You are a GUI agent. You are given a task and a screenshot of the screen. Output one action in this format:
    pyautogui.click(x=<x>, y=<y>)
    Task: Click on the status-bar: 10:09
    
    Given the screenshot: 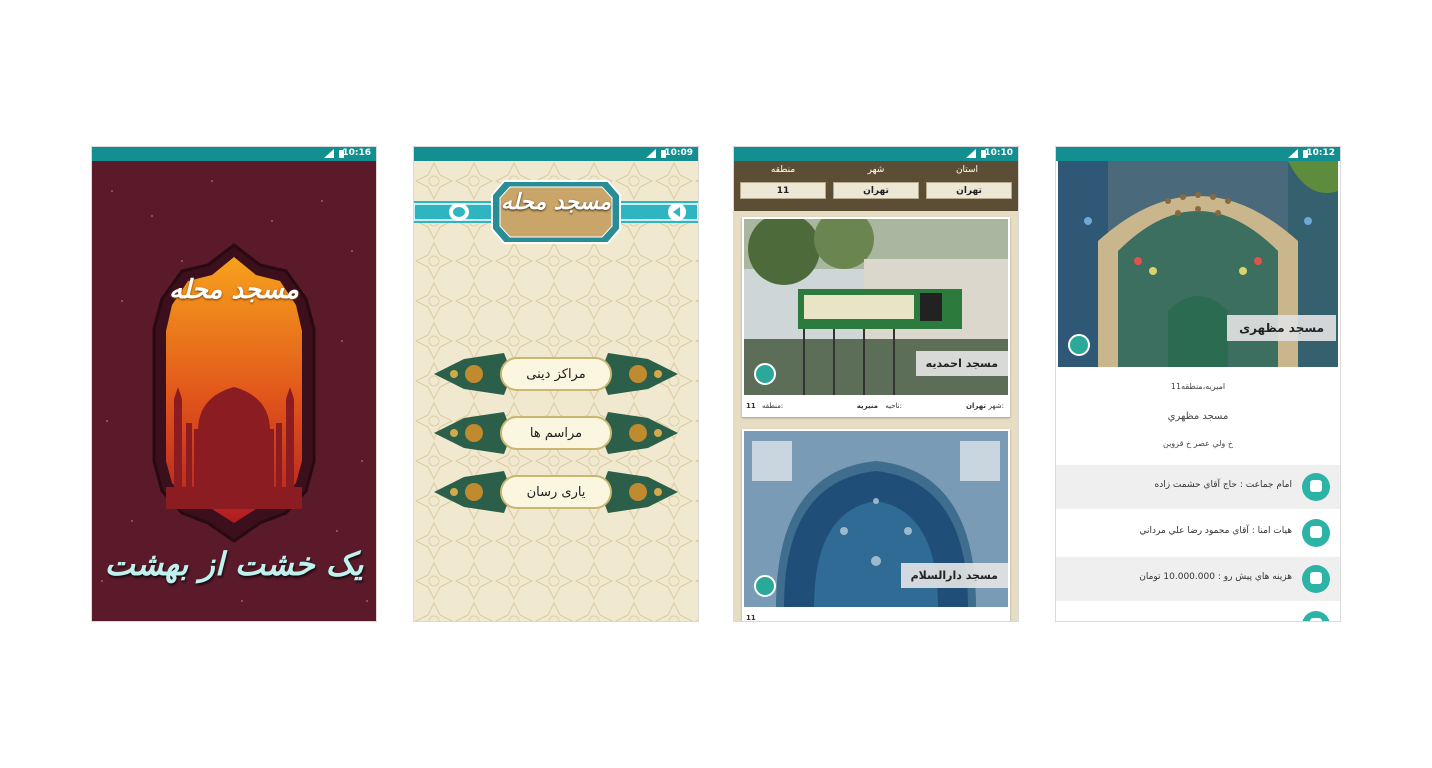 What is the action you would take?
    pyautogui.click(x=556, y=154)
    